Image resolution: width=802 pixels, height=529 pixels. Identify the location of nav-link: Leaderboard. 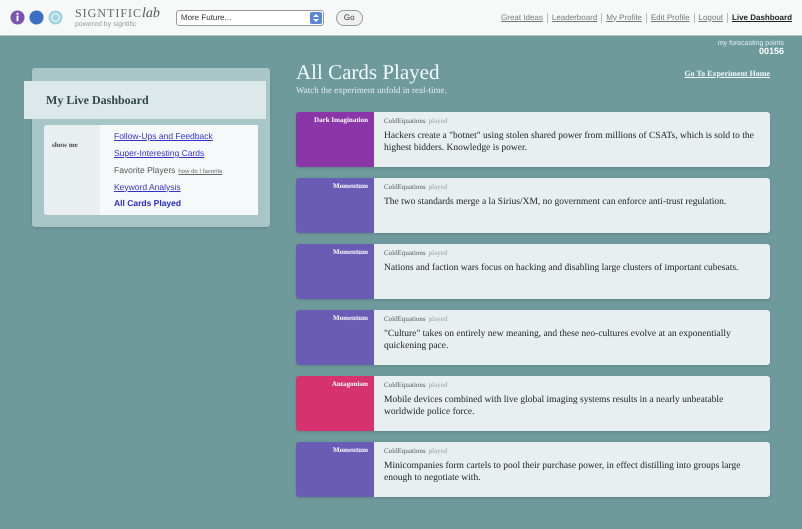
(575, 18).